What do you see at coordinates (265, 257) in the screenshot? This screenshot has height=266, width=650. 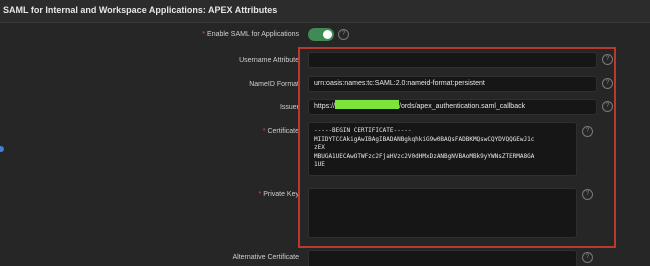 I see `alternative-certificate-label: Alternative Certificate` at bounding box center [265, 257].